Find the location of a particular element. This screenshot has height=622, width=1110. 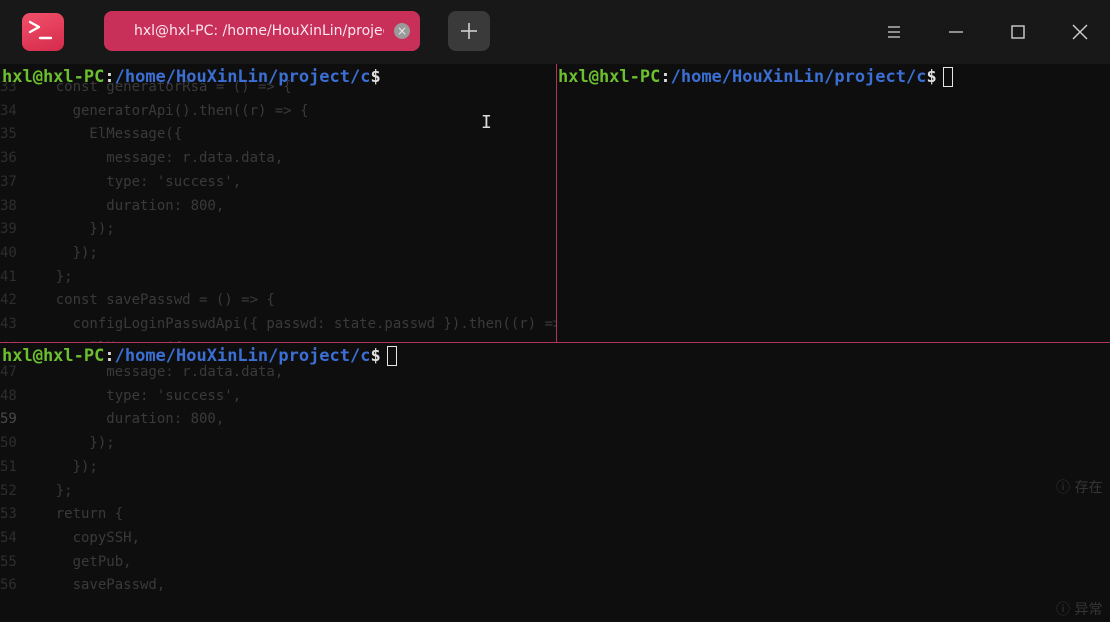

line-number: 34 is located at coordinates (8, 110).